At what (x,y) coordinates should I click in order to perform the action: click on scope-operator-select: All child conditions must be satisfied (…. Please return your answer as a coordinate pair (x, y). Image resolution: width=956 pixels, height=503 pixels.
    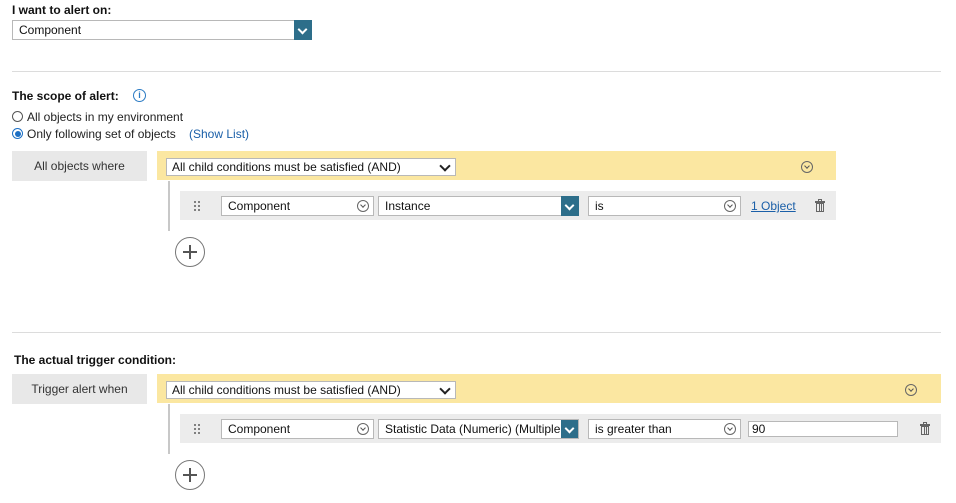
    Looking at the image, I should click on (311, 167).